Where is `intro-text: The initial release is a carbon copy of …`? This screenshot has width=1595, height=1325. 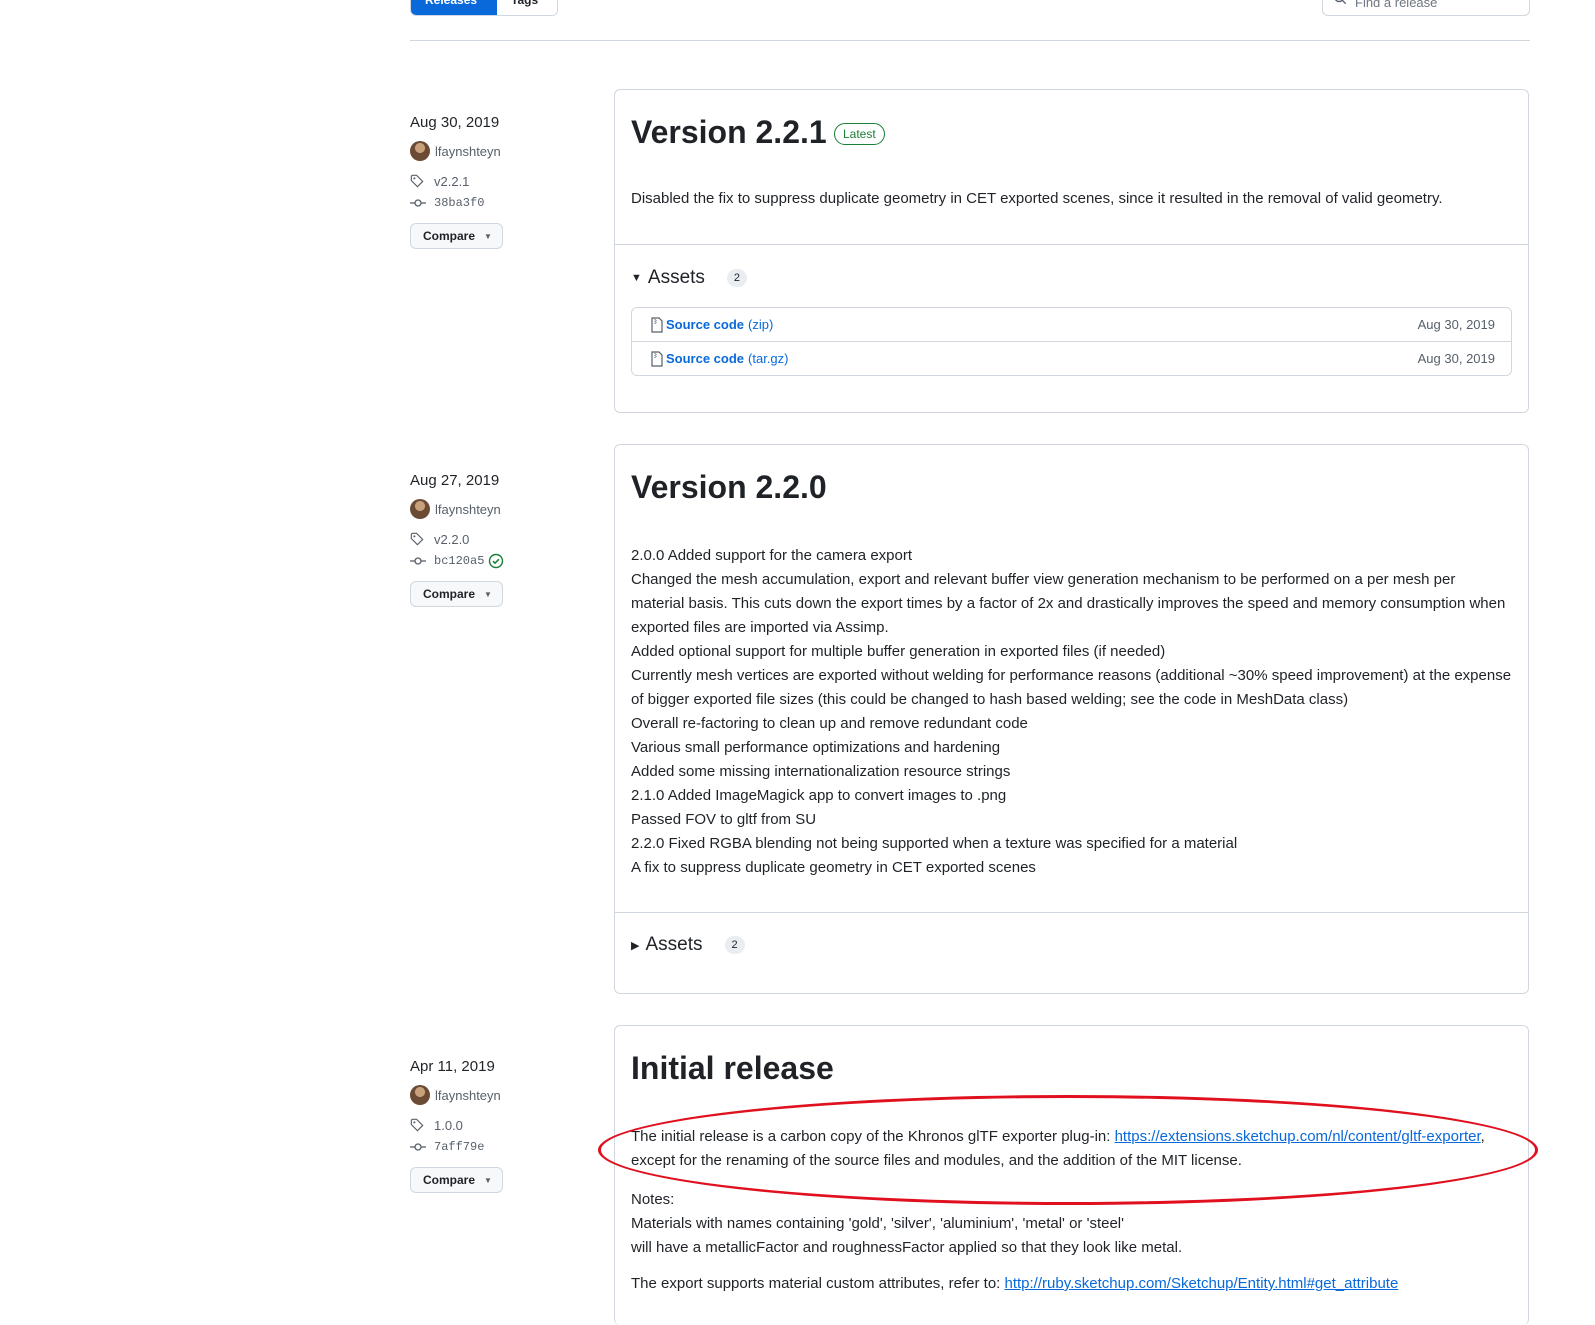 intro-text: The initial release is a carbon copy of … is located at coordinates (873, 1136).